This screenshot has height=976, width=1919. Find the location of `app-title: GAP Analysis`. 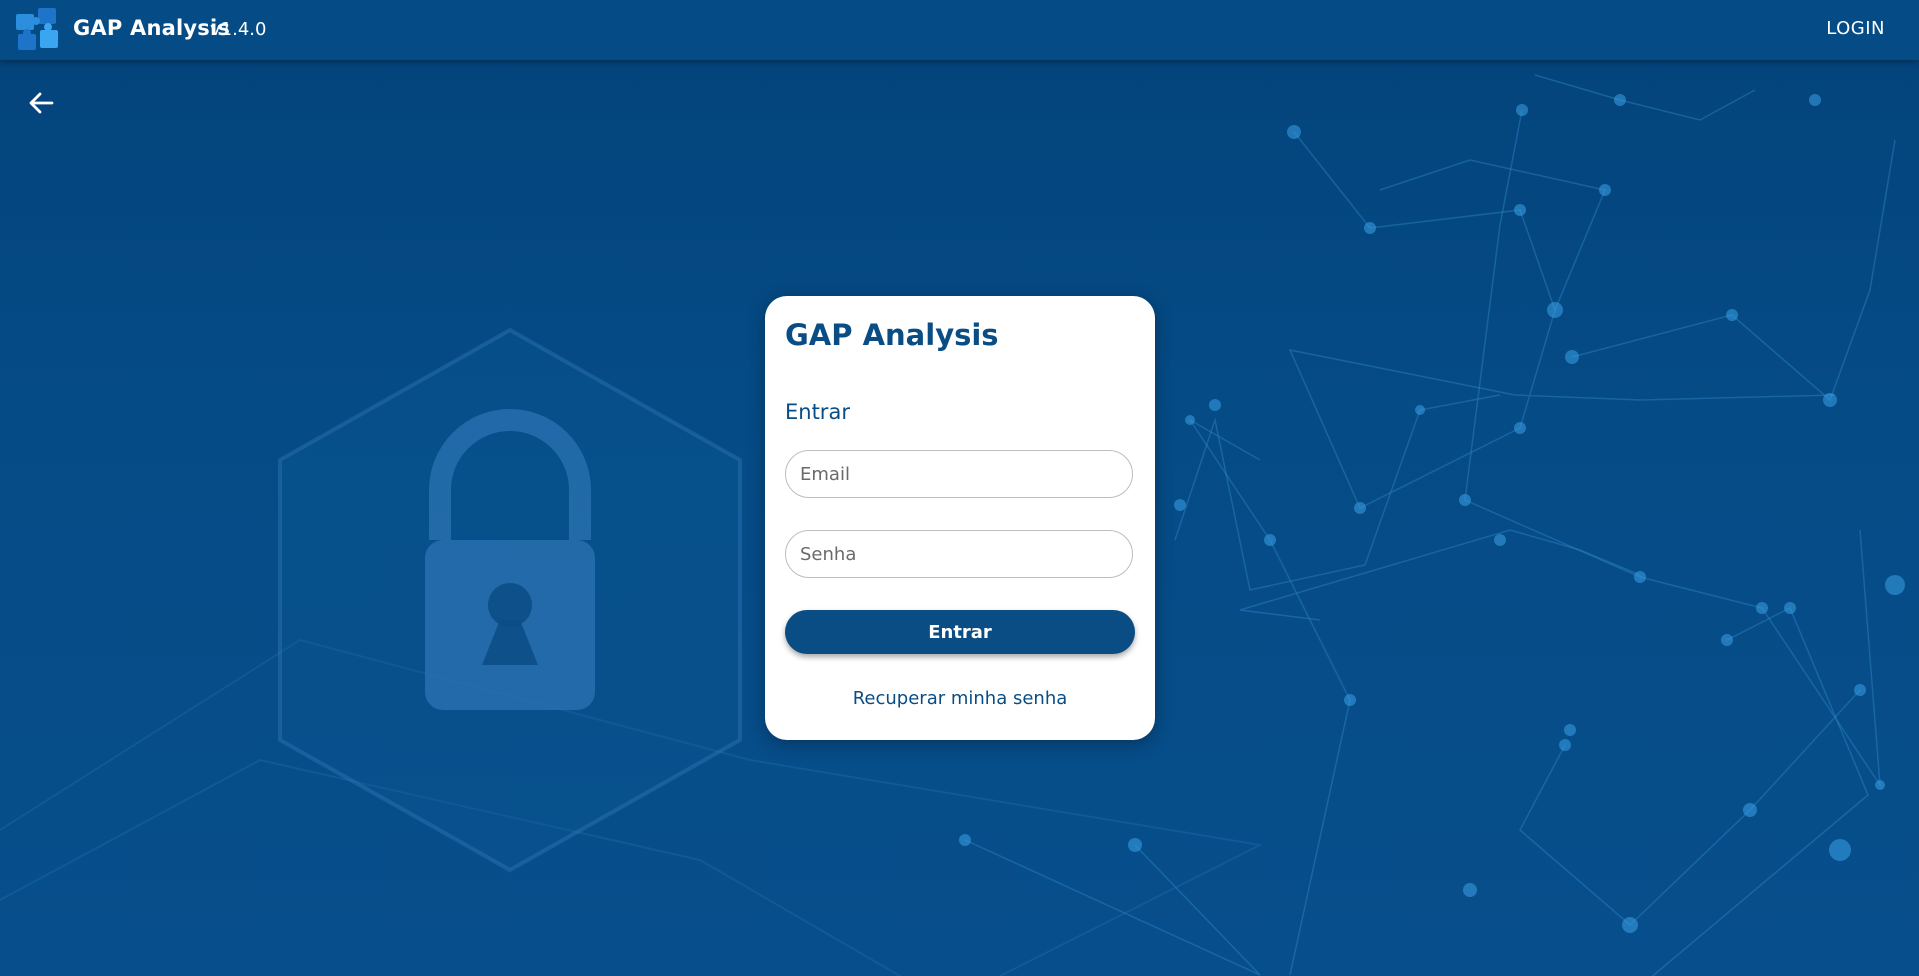

app-title: GAP Analysis is located at coordinates (152, 28).